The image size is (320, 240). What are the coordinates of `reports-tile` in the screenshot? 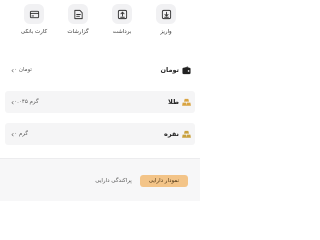 It's located at (78, 14).